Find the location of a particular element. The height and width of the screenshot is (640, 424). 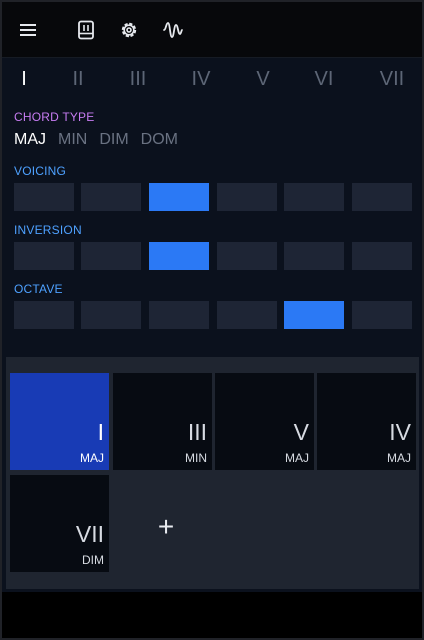

degree-ii: II is located at coordinates (78, 79).